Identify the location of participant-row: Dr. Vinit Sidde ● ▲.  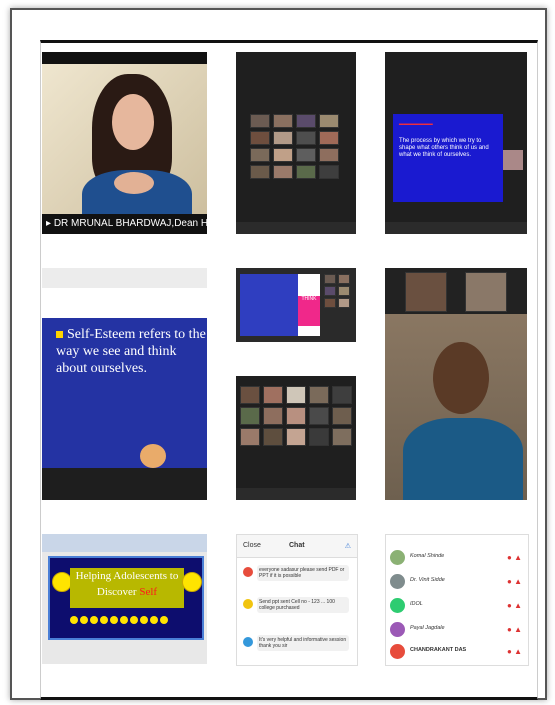
(457, 582).